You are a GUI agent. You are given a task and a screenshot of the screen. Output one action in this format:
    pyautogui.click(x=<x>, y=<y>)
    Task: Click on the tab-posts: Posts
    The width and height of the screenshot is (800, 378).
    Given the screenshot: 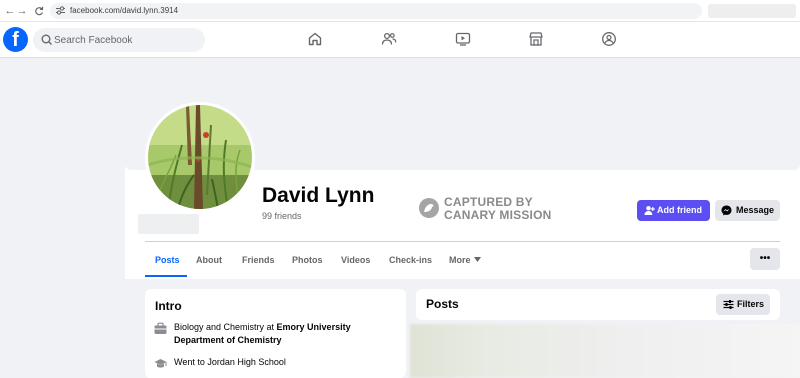 What is the action you would take?
    pyautogui.click(x=167, y=260)
    